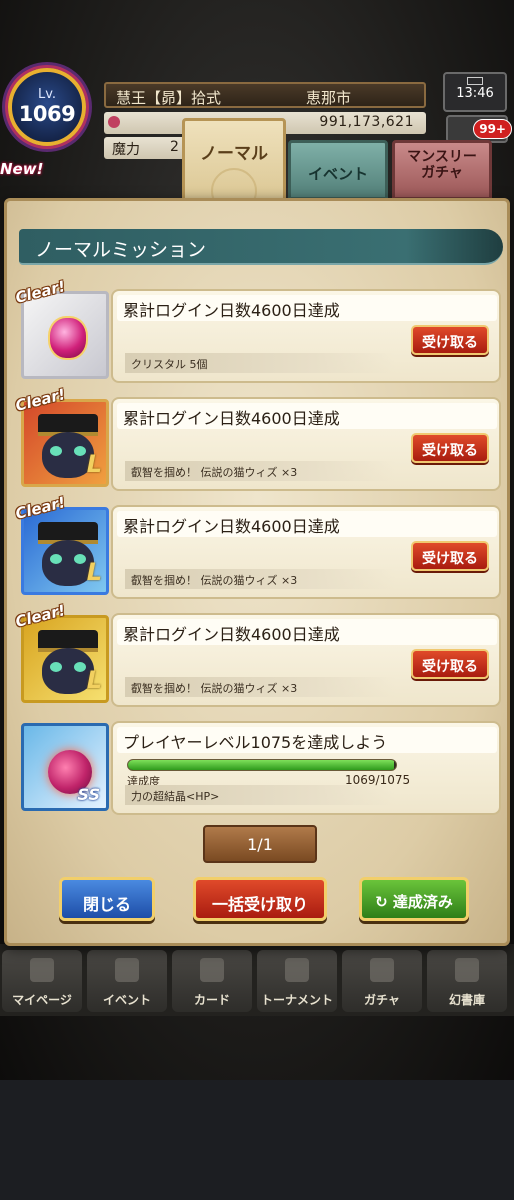  I want to click on mission-icon-crystal, so click(65, 335).